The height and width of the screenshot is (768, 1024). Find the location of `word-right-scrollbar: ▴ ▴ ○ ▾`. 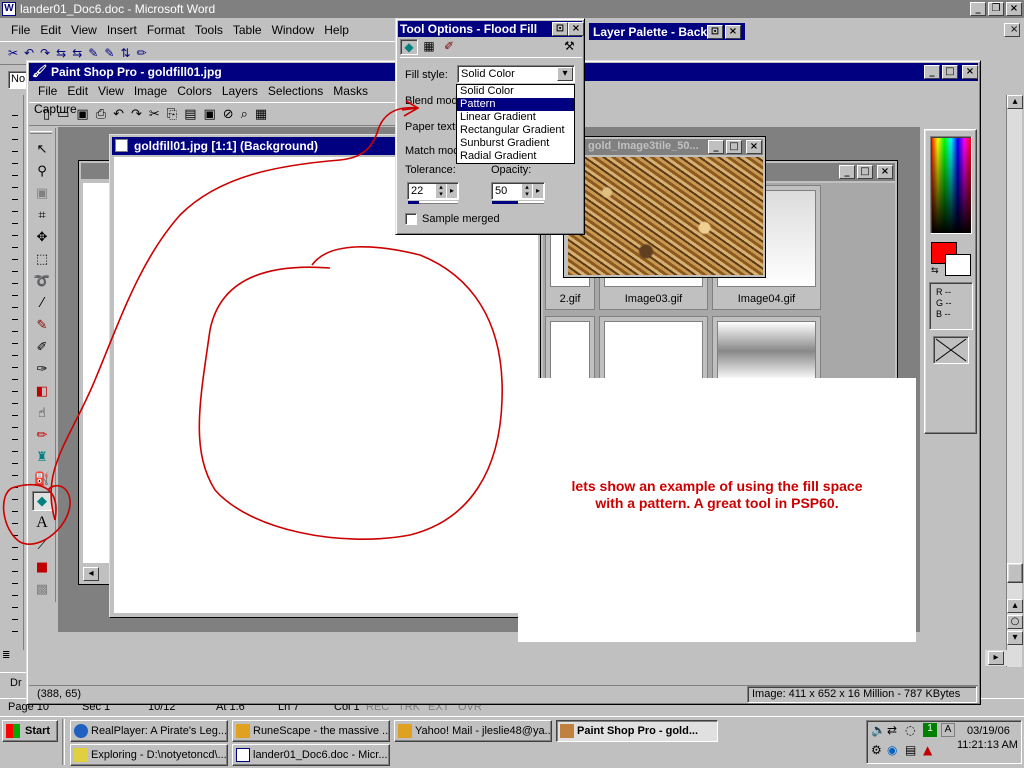

word-right-scrollbar: ▴ ▴ ○ ▾ is located at coordinates (1014, 381).